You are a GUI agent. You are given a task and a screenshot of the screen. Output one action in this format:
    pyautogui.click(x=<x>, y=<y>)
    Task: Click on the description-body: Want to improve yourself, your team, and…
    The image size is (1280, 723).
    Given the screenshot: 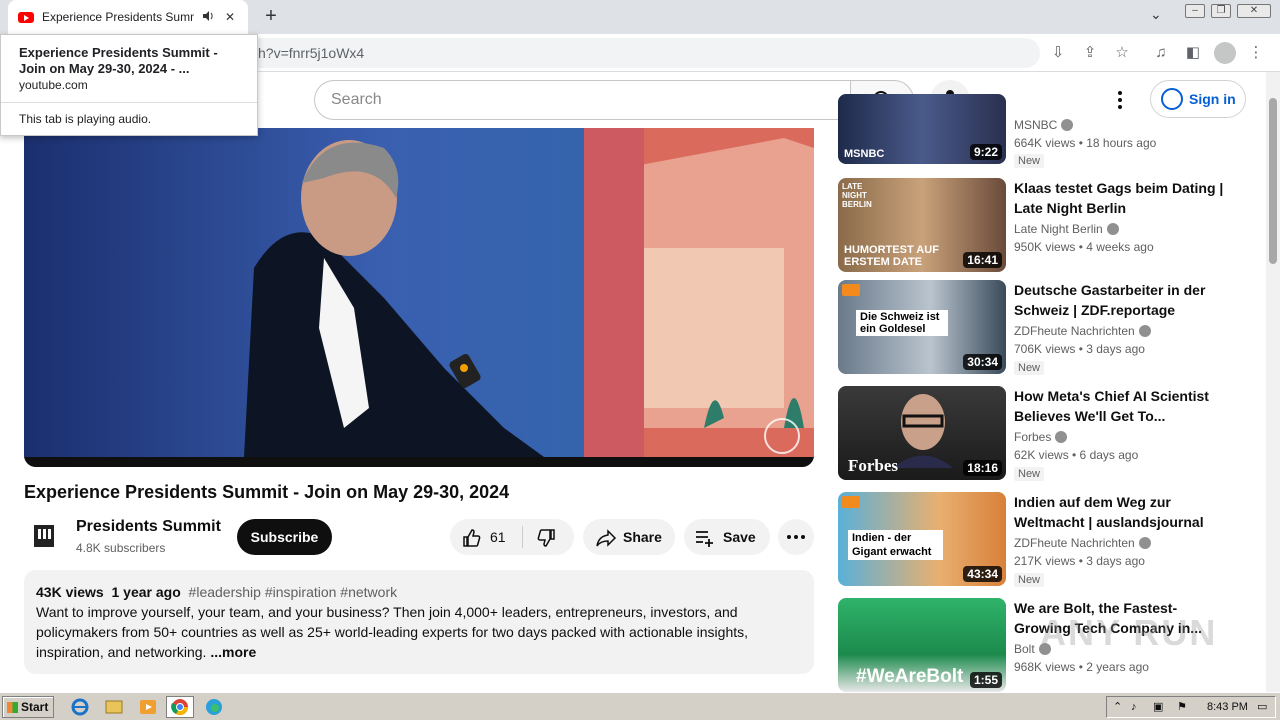 What is the action you would take?
    pyautogui.click(x=392, y=632)
    